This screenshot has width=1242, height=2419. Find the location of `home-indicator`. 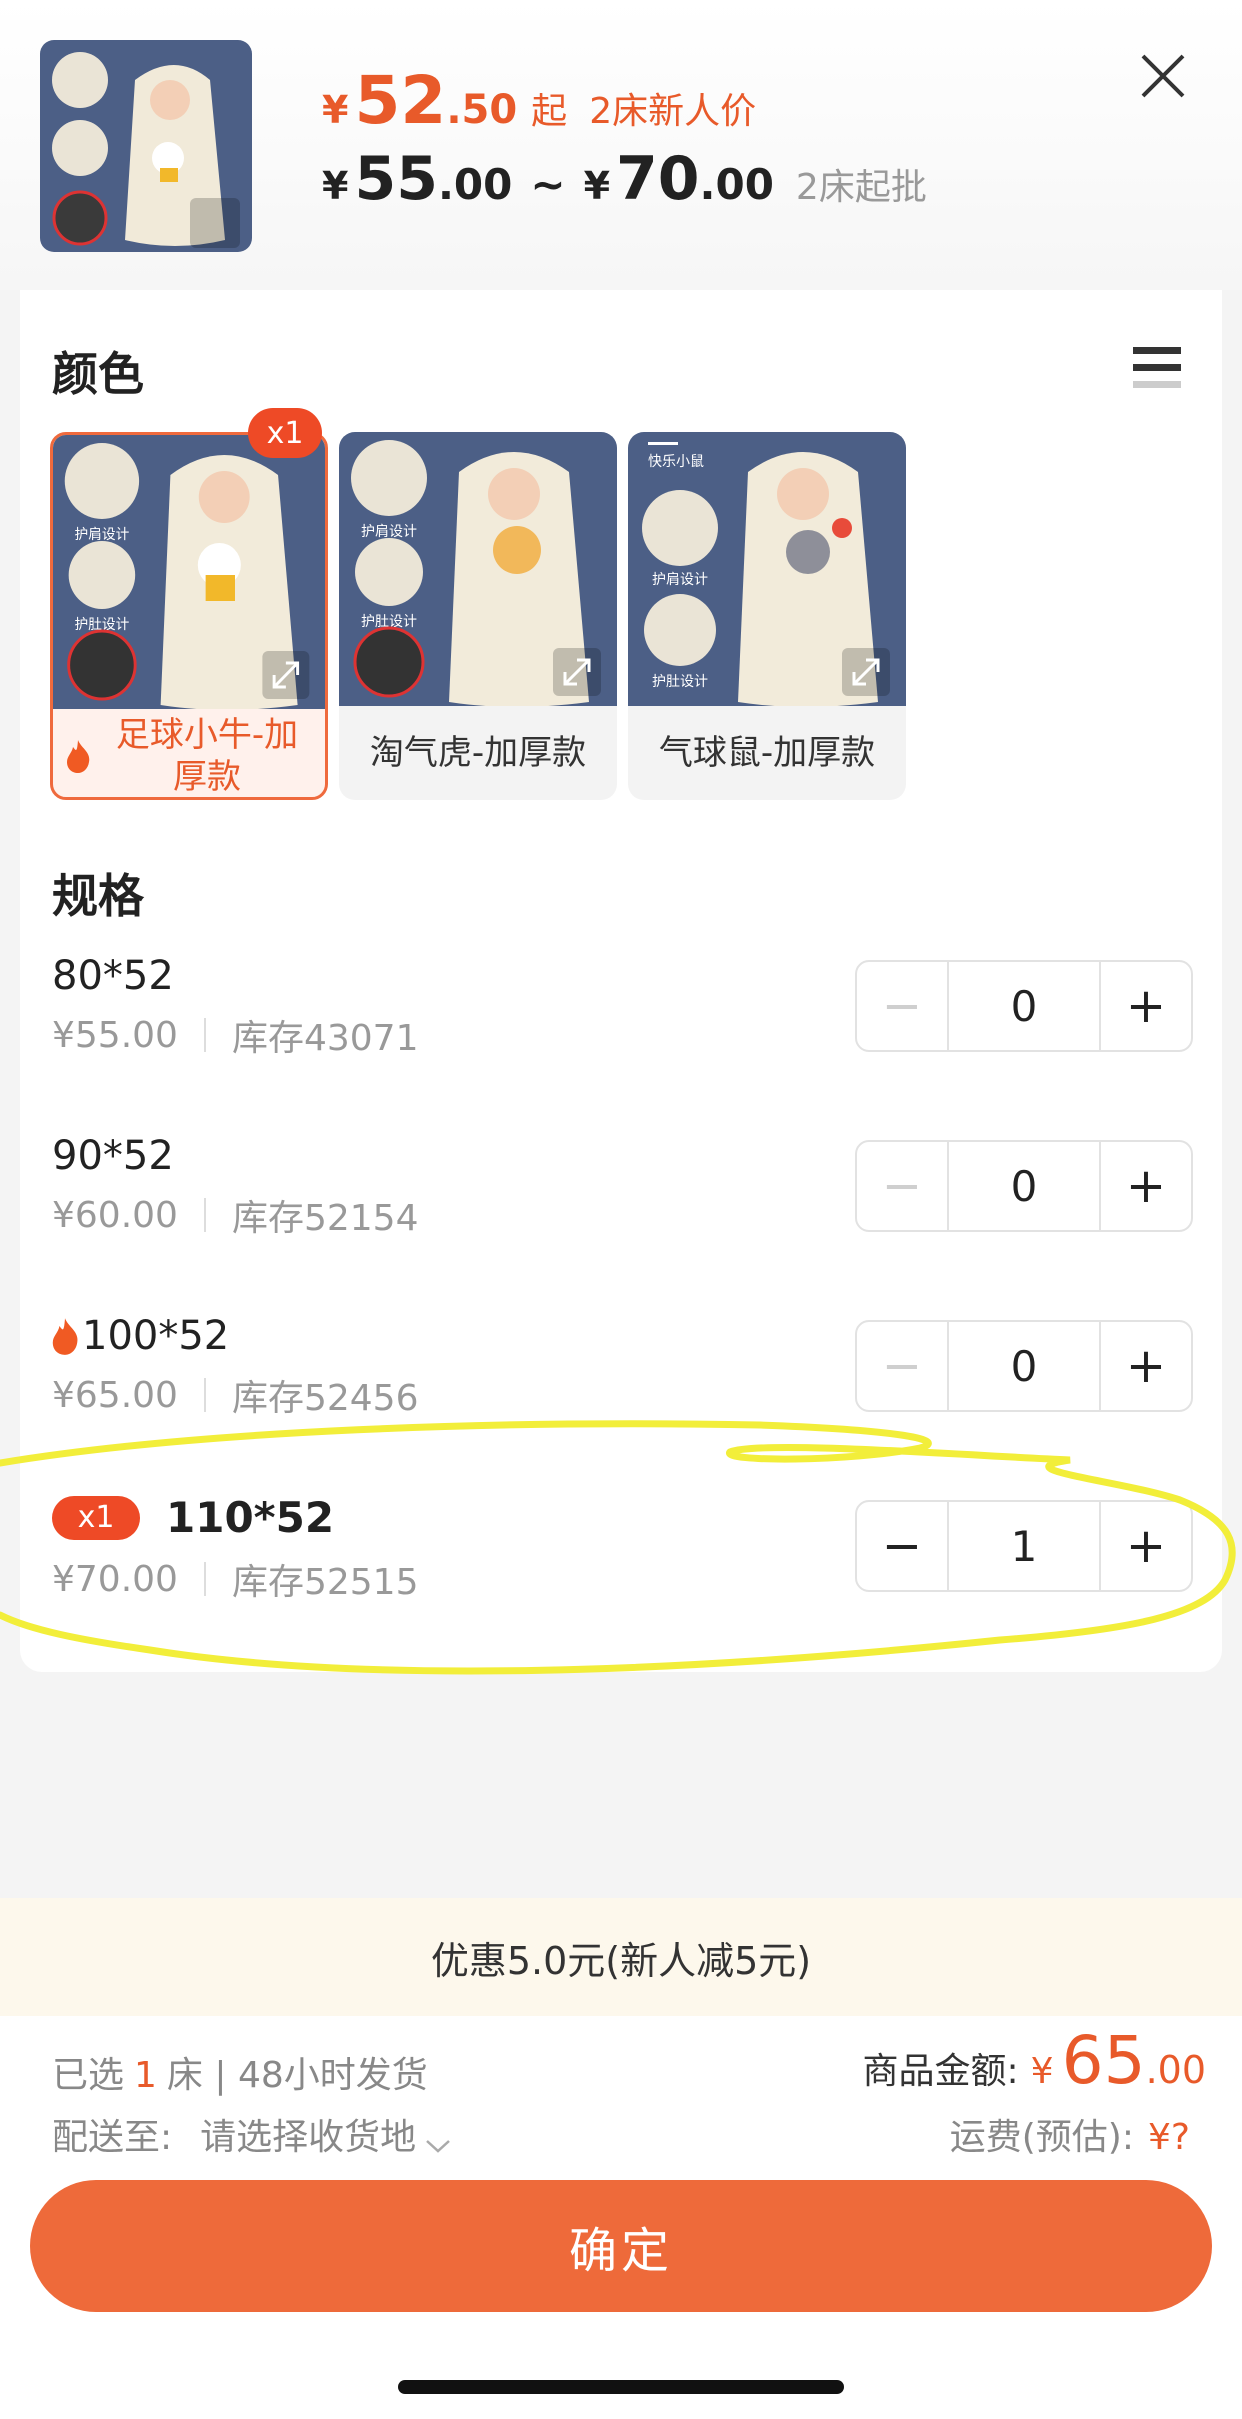

home-indicator is located at coordinates (621, 2387).